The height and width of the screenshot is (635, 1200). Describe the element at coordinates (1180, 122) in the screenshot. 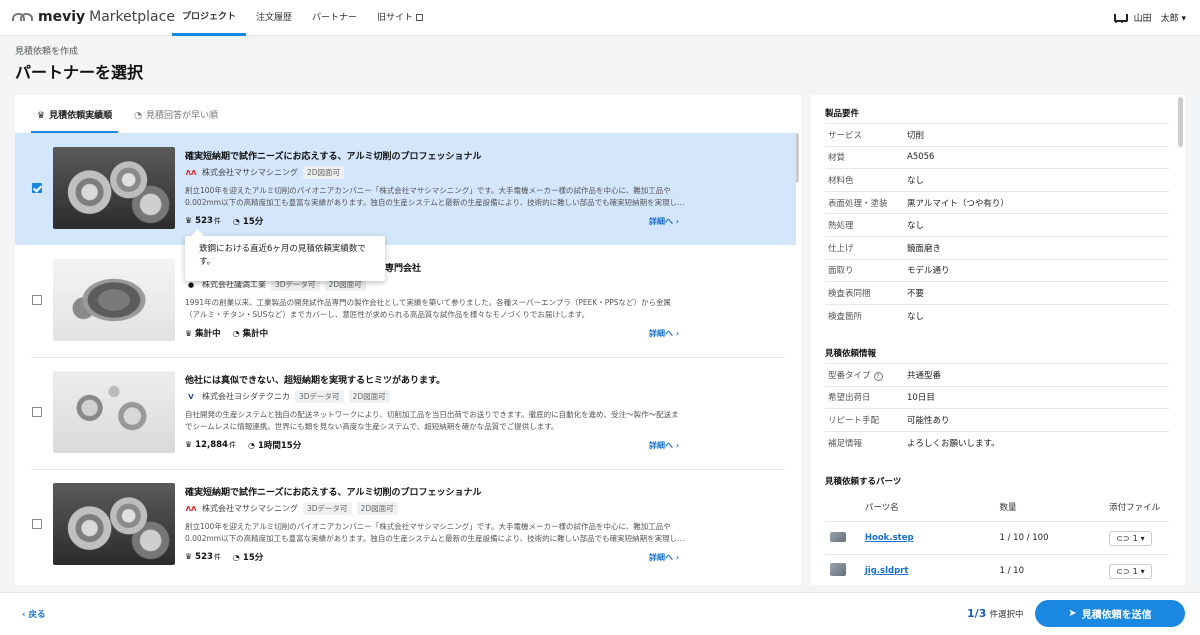

I see `scrollbar` at that location.